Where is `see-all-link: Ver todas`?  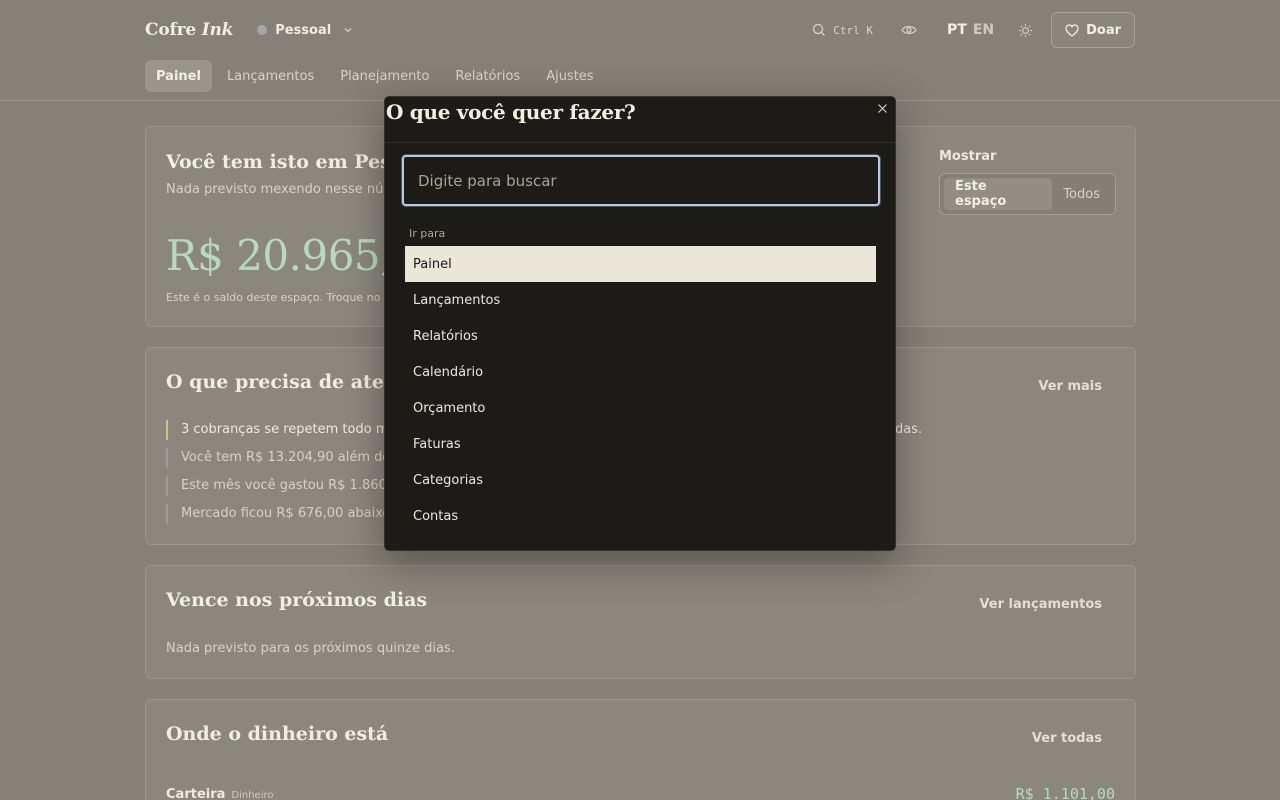 see-all-link: Ver todas is located at coordinates (1067, 738).